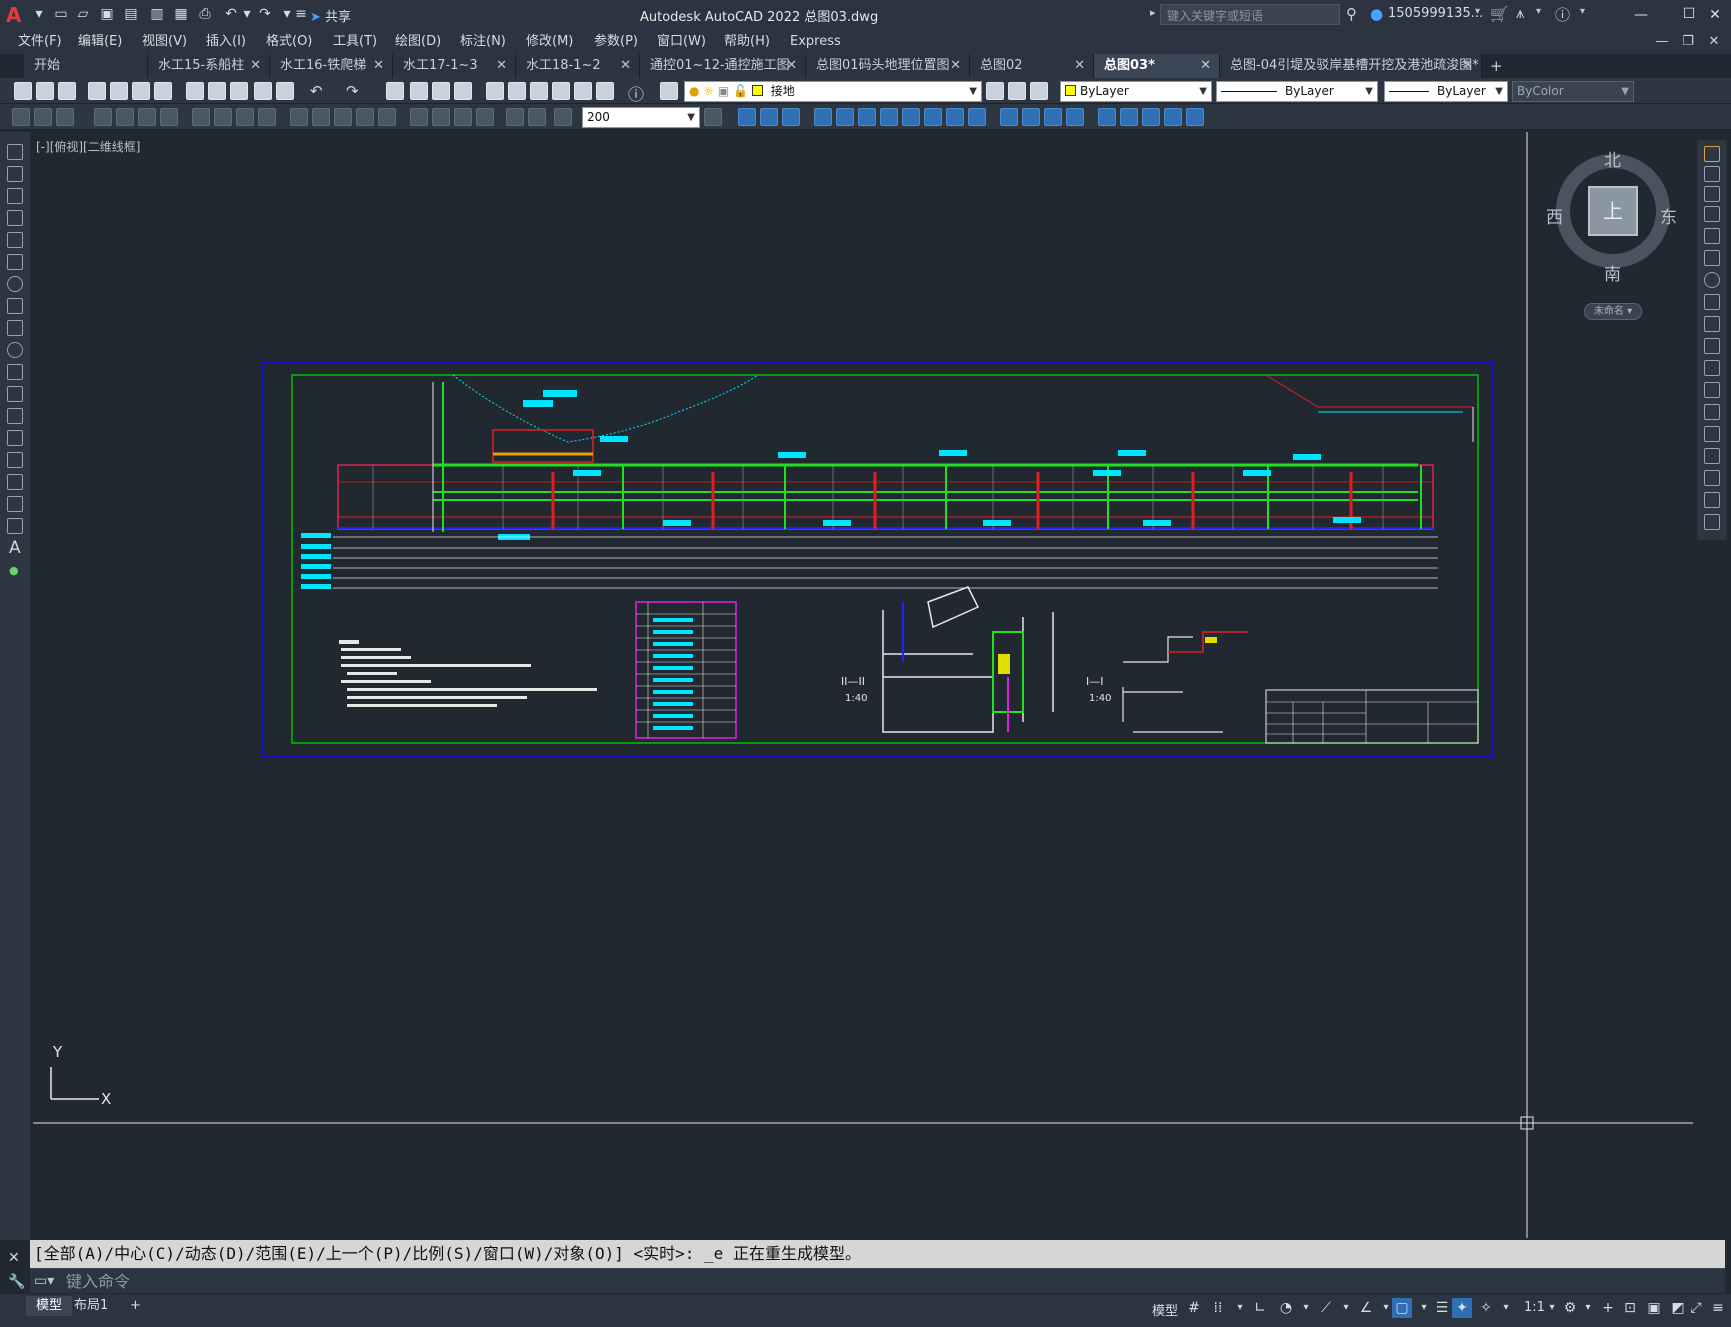  Describe the element at coordinates (723, 66) in the screenshot. I see `tab-tongkong: 通控01~12-通控施工图 ✕` at that location.